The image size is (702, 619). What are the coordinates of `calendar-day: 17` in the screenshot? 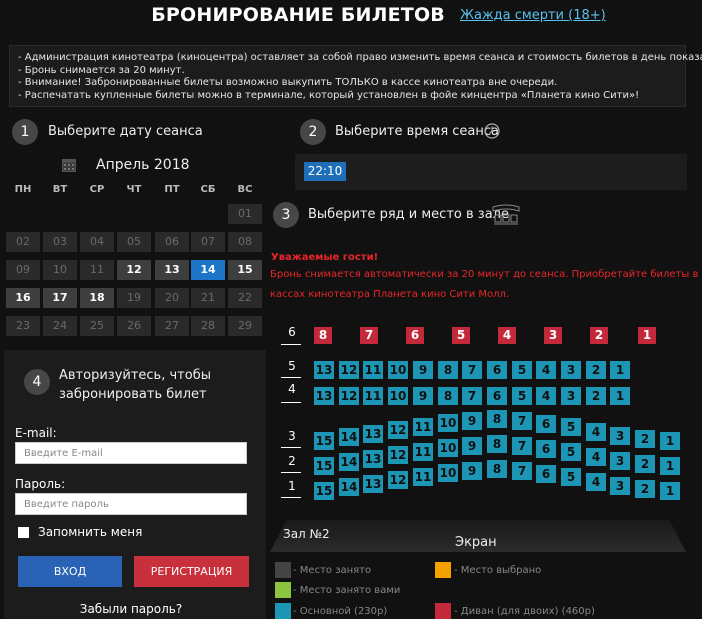 It's located at (60, 298).